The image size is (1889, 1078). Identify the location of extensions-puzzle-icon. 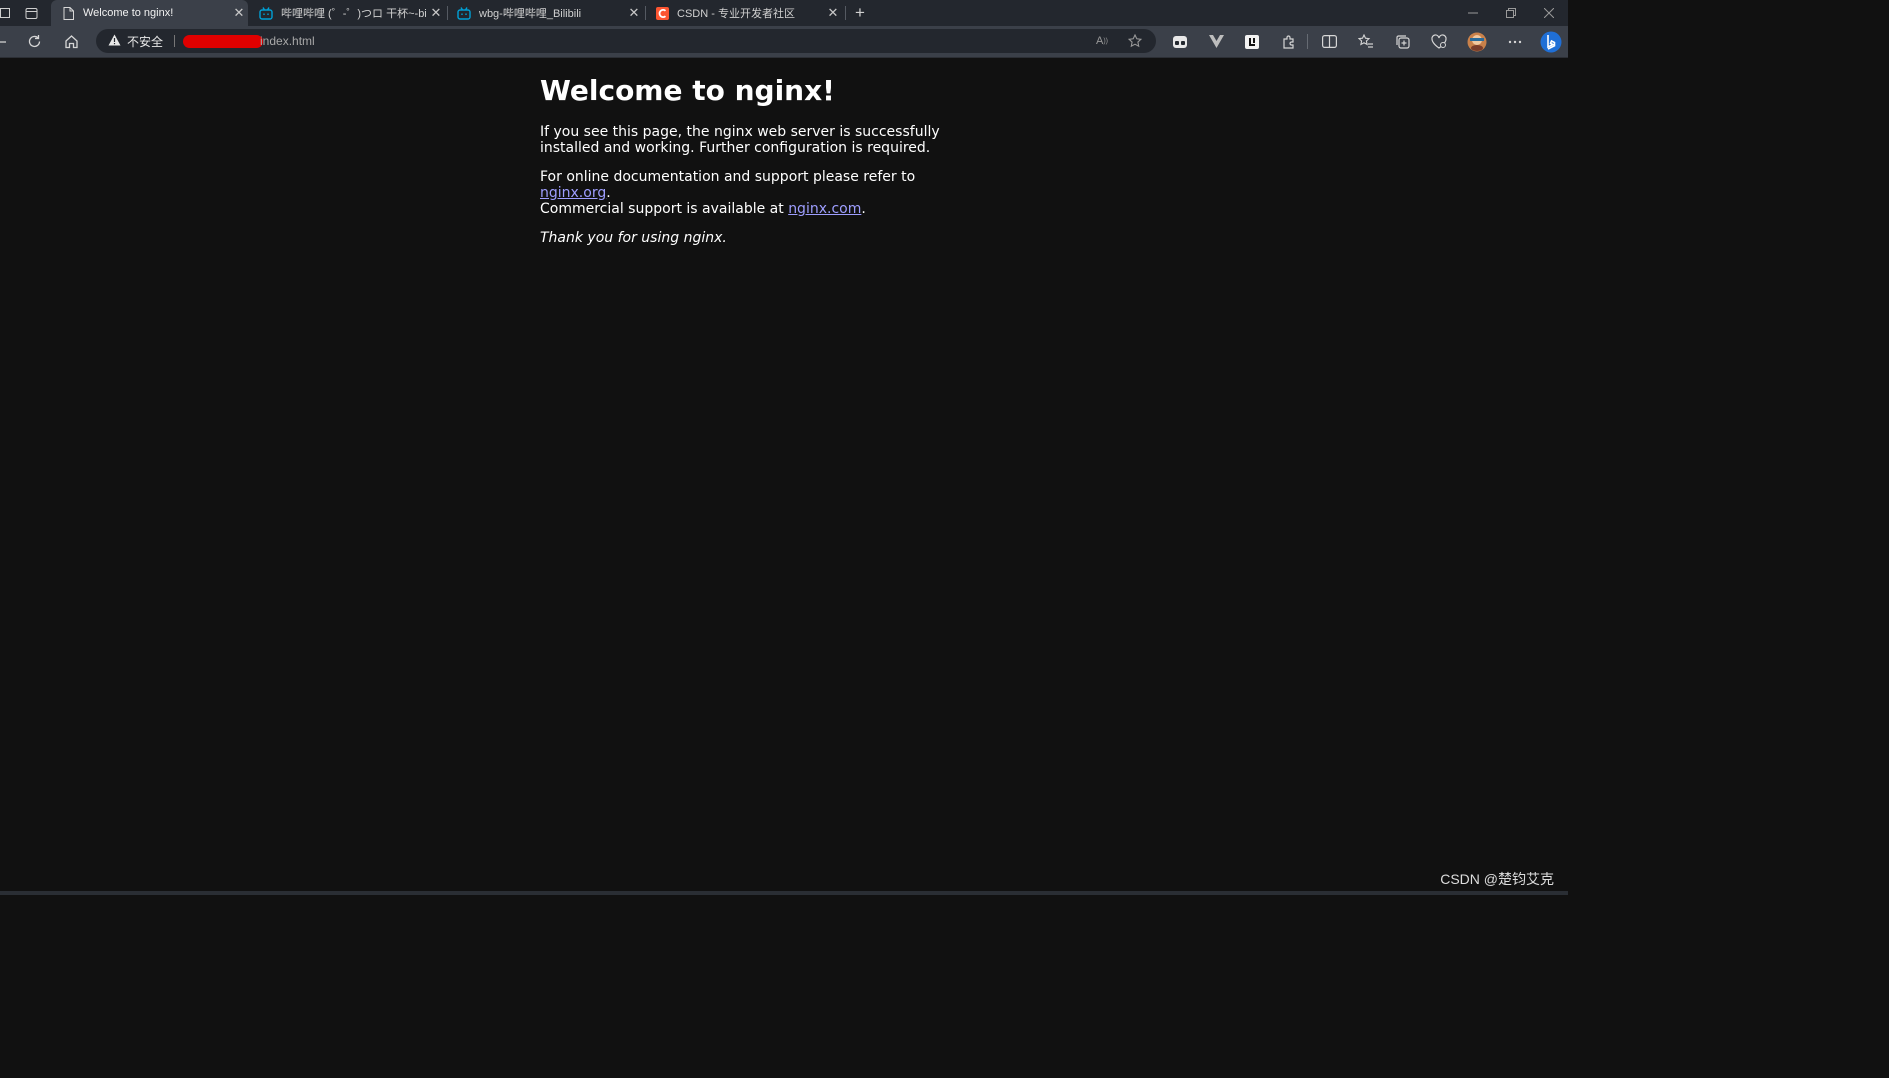
(1289, 41).